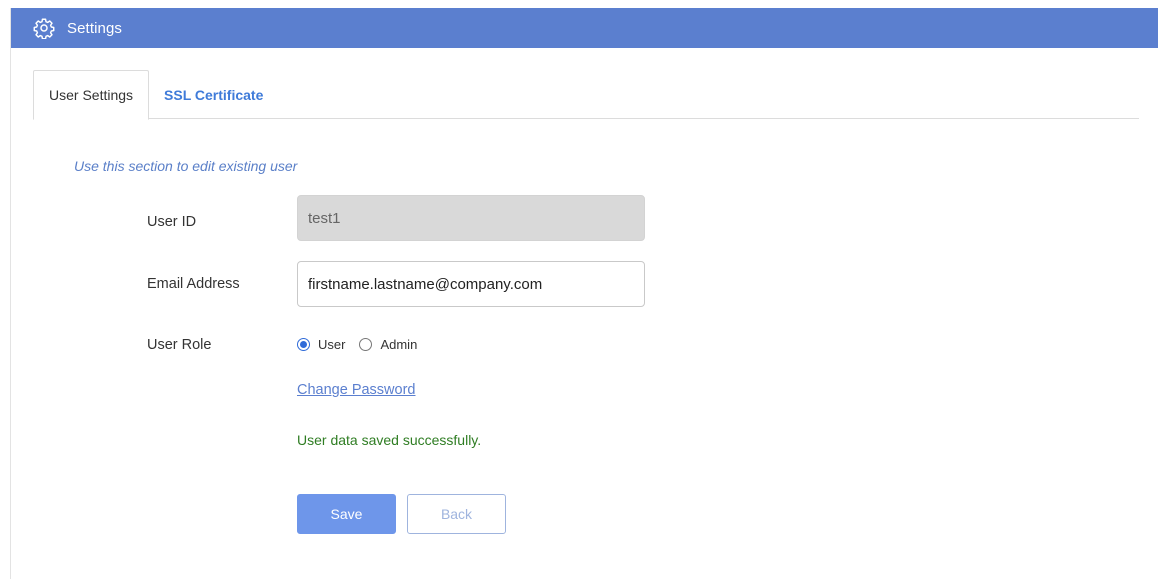 The height and width of the screenshot is (579, 1158). What do you see at coordinates (346, 514) in the screenshot?
I see `save-button: Save` at bounding box center [346, 514].